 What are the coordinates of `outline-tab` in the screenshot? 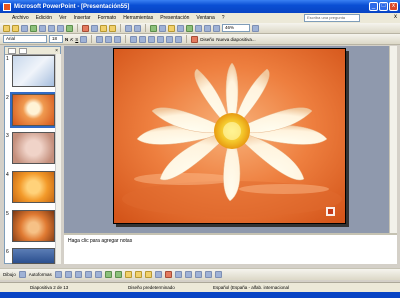 It's located at (12, 50).